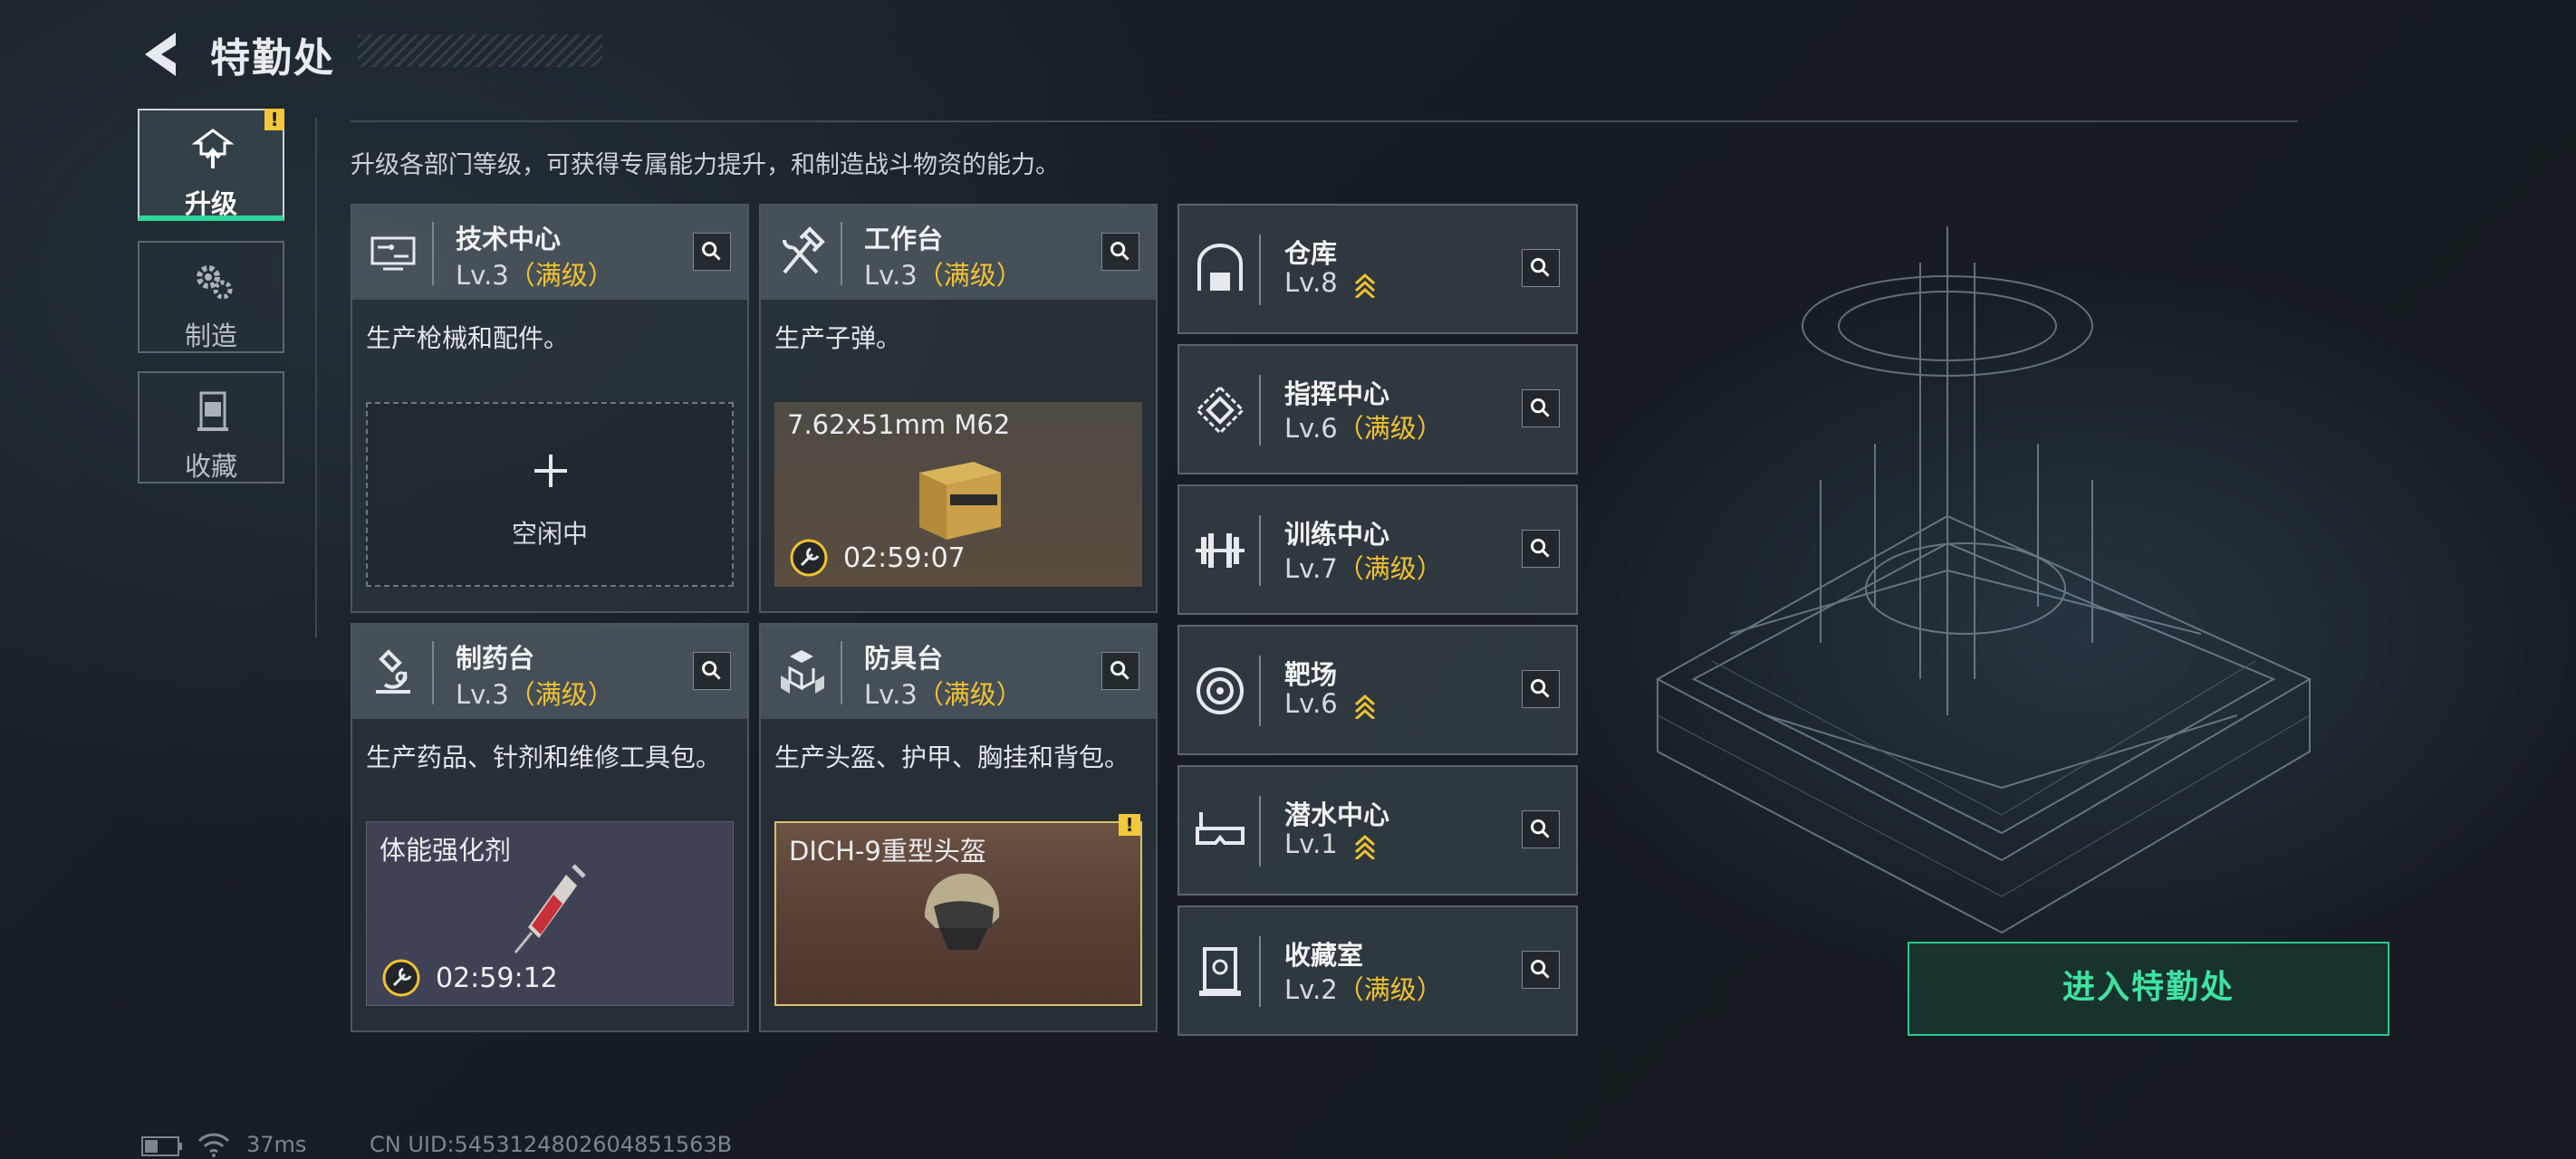  I want to click on tab-label: 升级, so click(210, 204).